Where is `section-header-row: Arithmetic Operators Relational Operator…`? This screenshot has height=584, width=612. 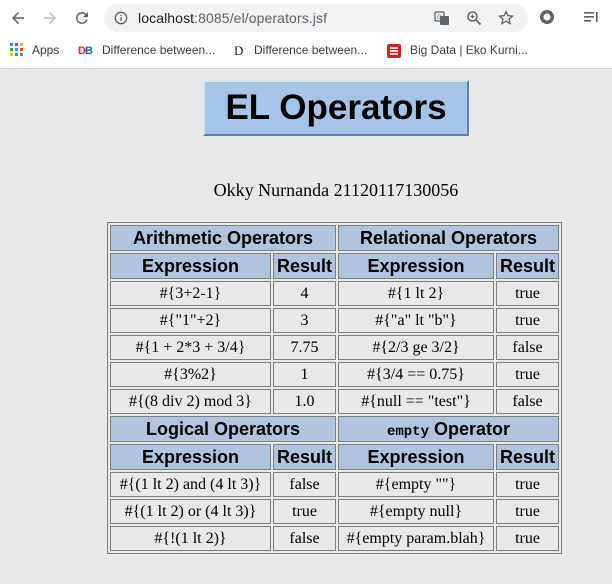
section-header-row: Arithmetic Operators Relational Operator… is located at coordinates (334, 238).